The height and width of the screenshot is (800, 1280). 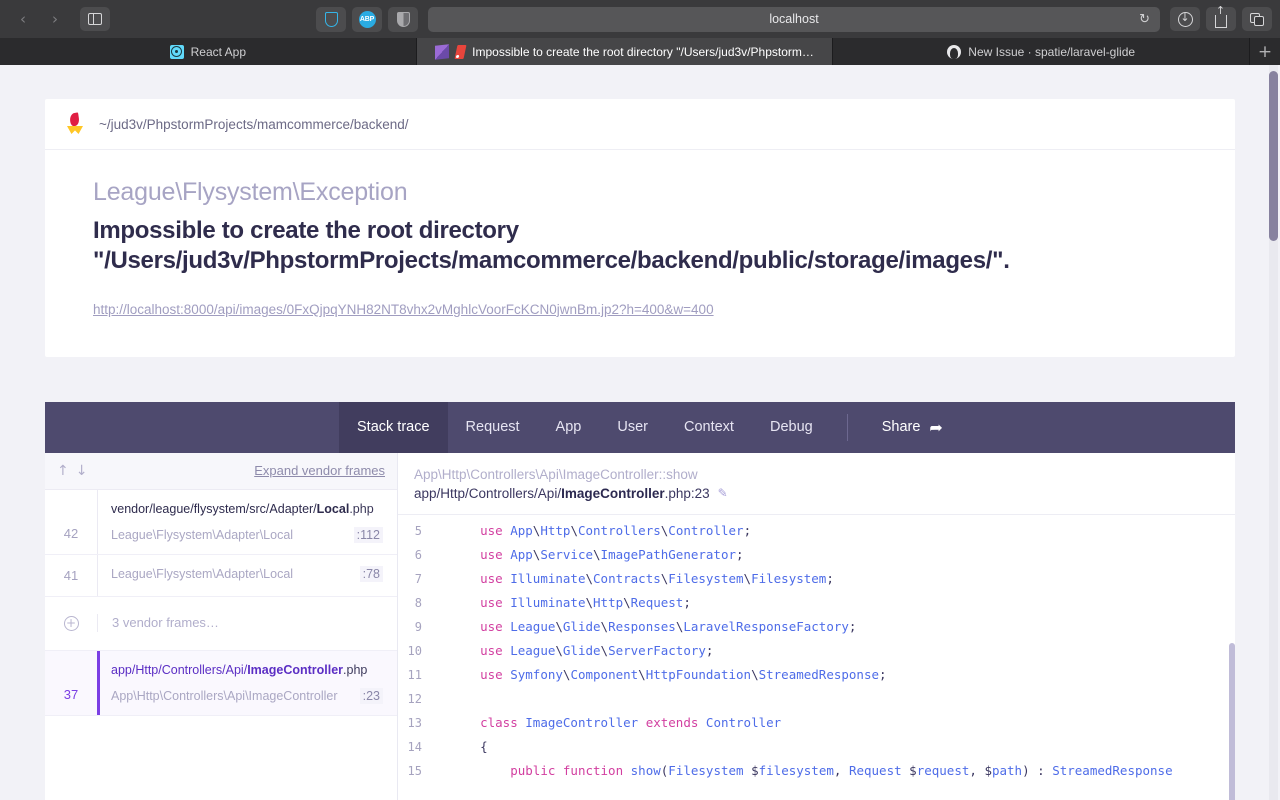 I want to click on tab-stack-trace: Stack trace, so click(x=393, y=427).